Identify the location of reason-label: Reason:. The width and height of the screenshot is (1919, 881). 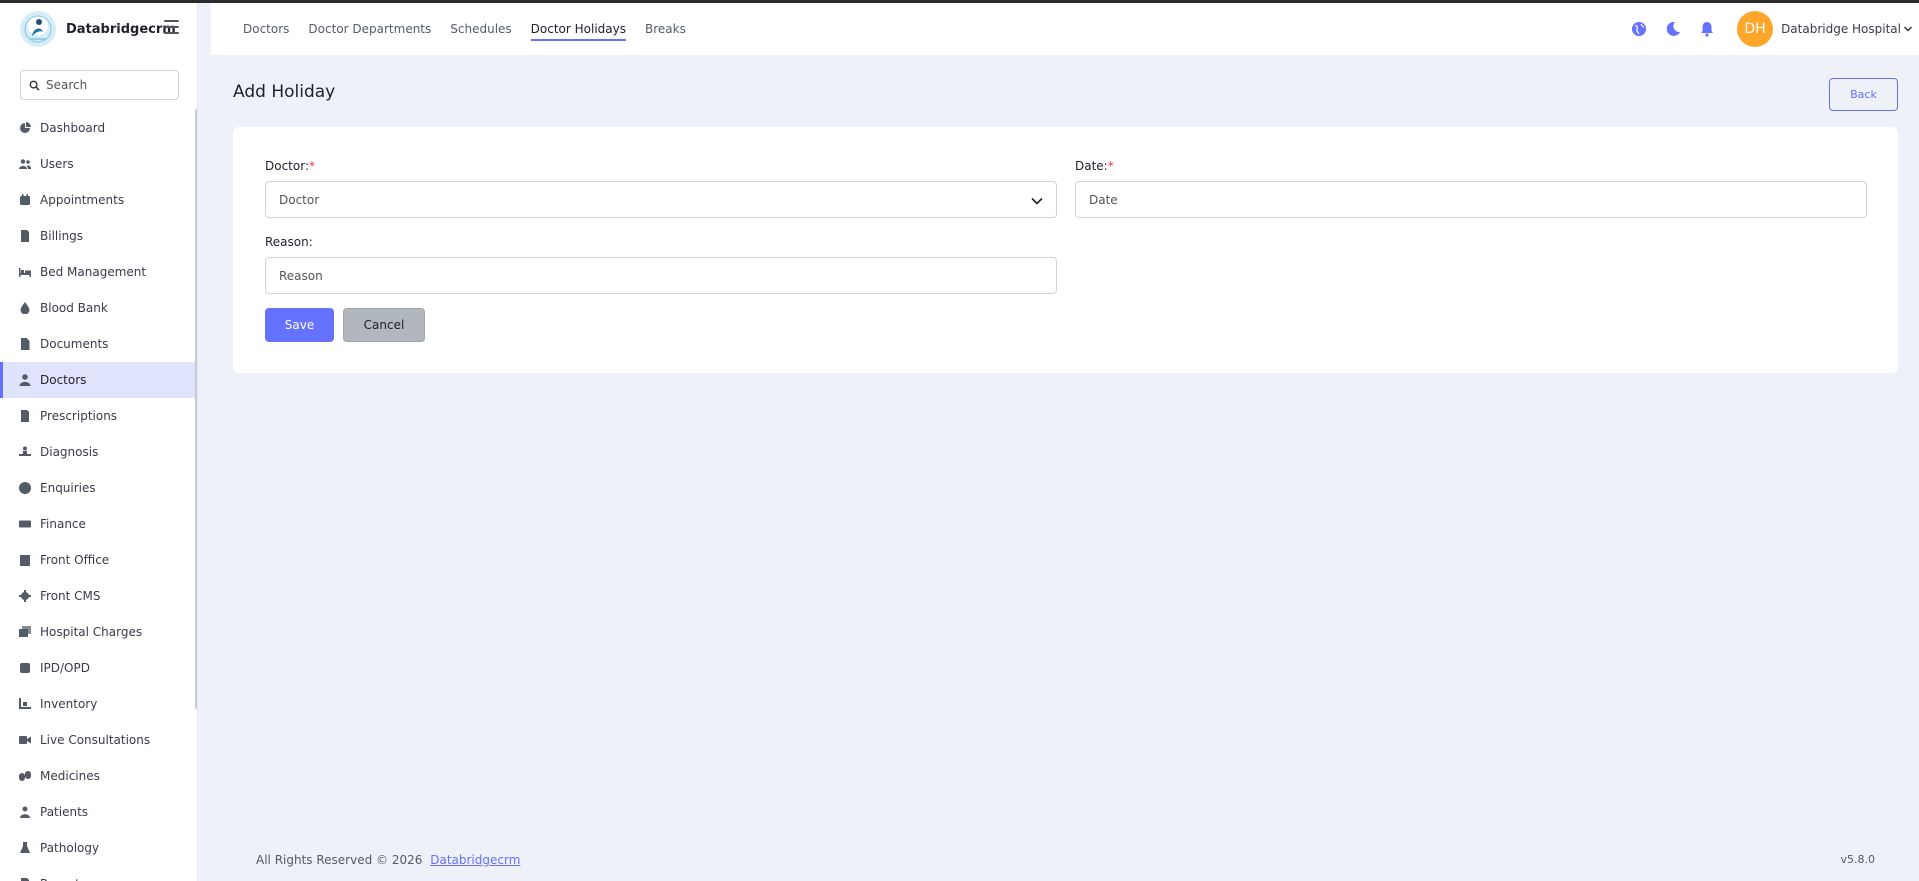
(289, 242).